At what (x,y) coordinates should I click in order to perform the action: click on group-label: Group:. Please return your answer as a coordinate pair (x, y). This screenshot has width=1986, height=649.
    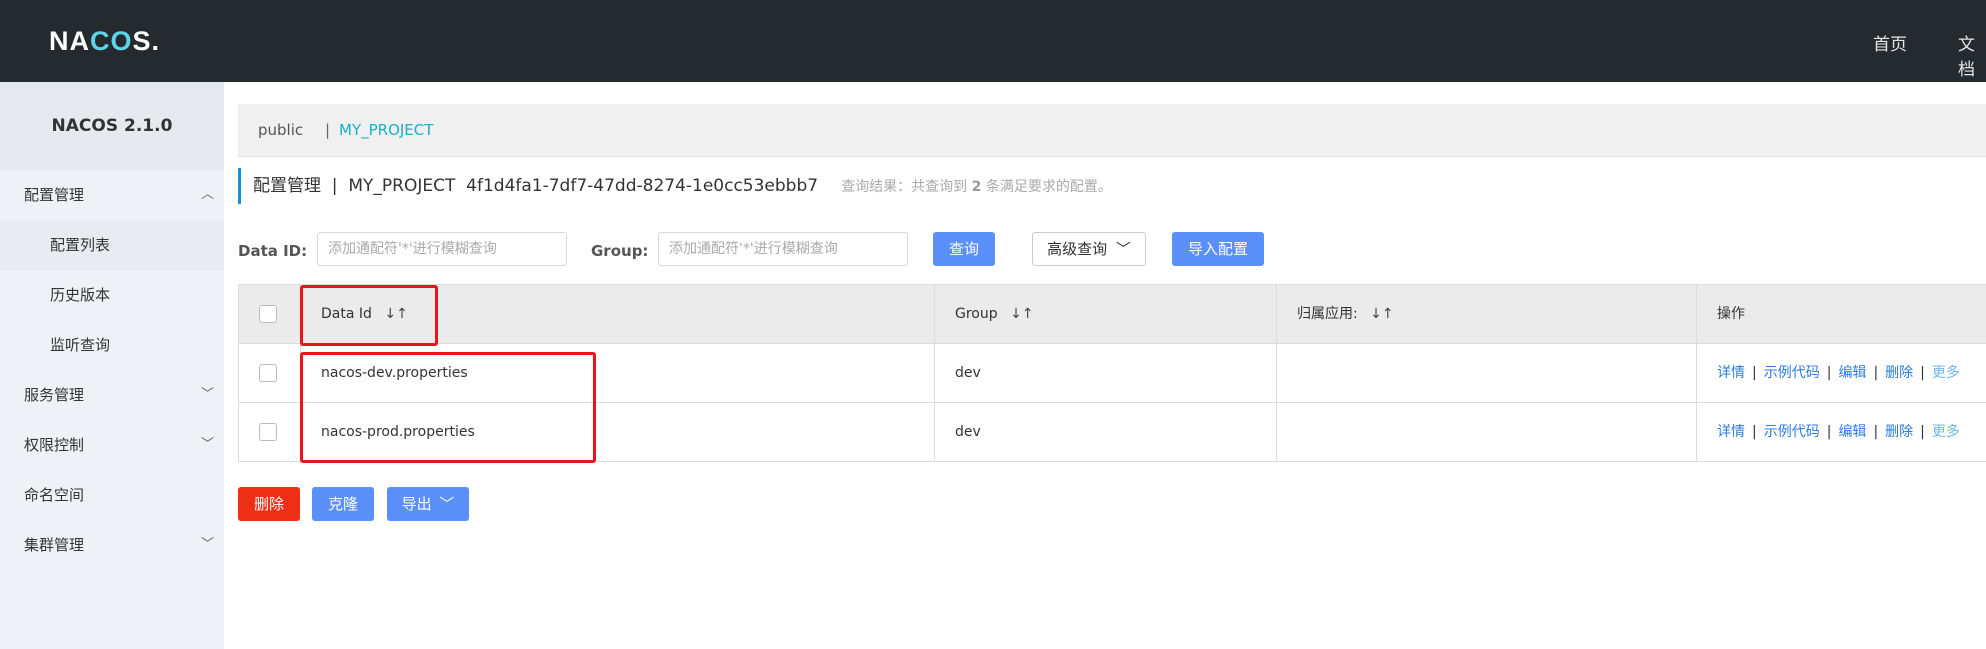
    Looking at the image, I should click on (620, 251).